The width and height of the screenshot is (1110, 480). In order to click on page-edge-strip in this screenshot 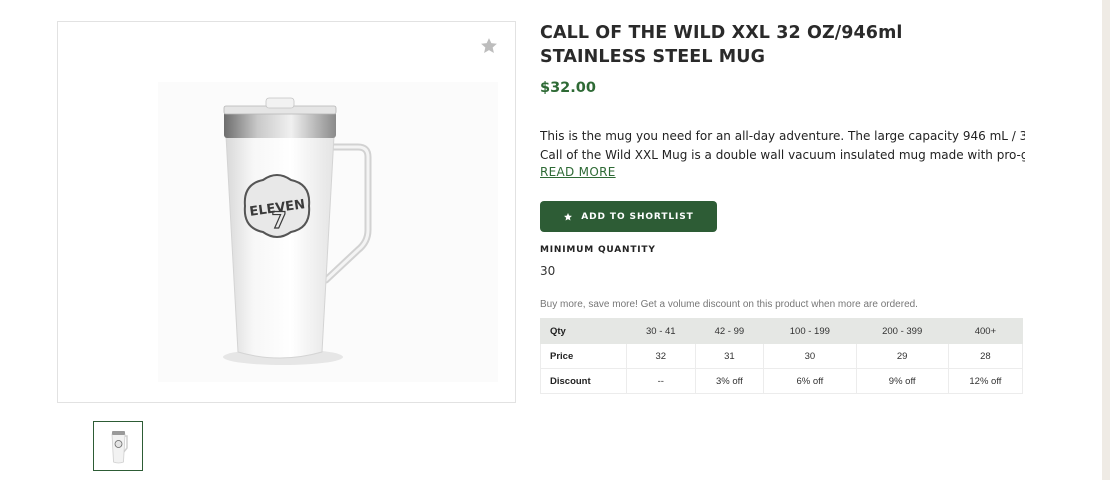, I will do `click(1106, 240)`.